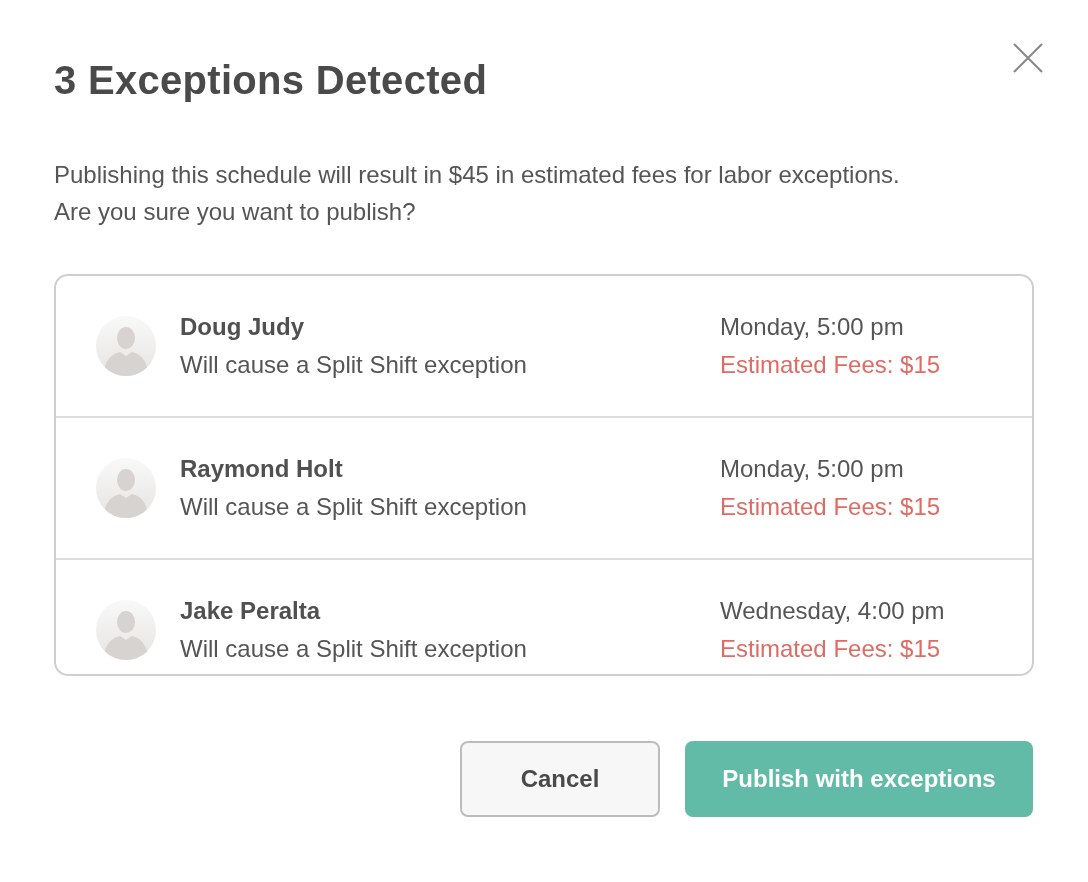 This screenshot has height=882, width=1088. Describe the element at coordinates (560, 779) in the screenshot. I see `cancel-button: Cancel` at that location.